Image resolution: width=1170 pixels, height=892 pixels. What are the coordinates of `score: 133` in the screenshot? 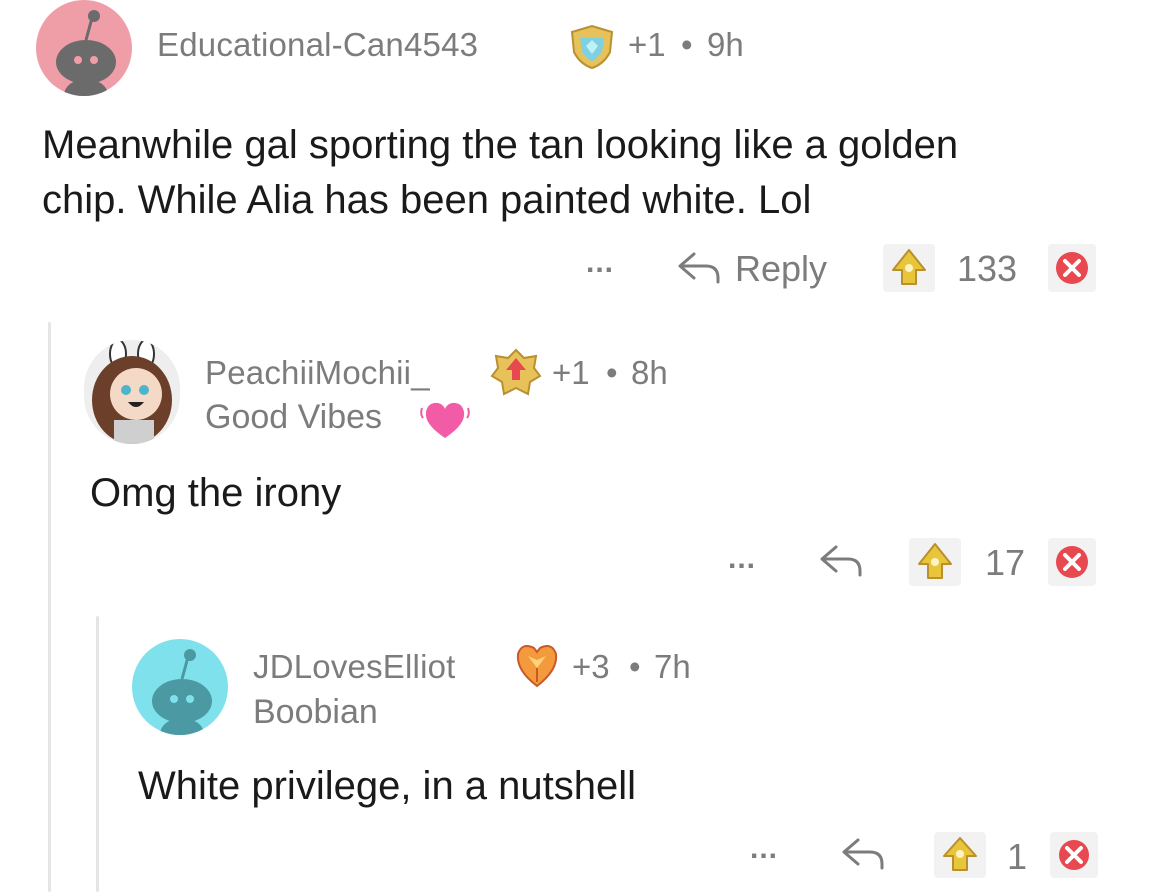 It's located at (987, 268).